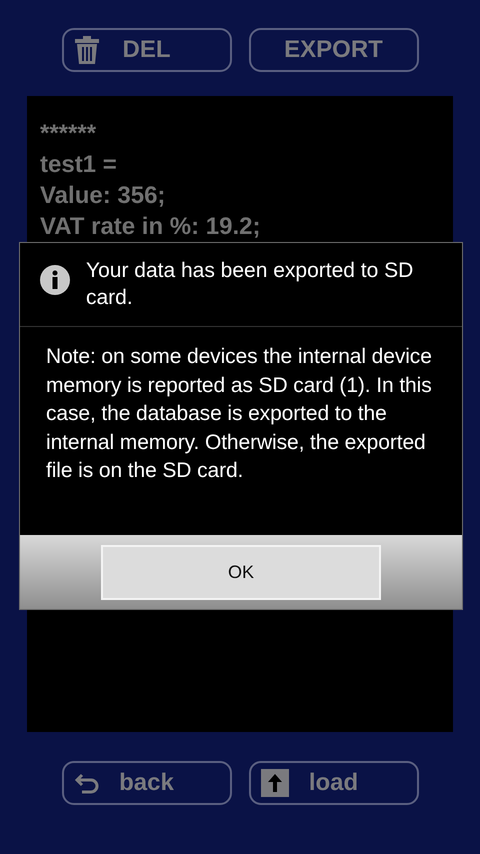 Image resolution: width=480 pixels, height=854 pixels. I want to click on export-button: EXPORT, so click(333, 50).